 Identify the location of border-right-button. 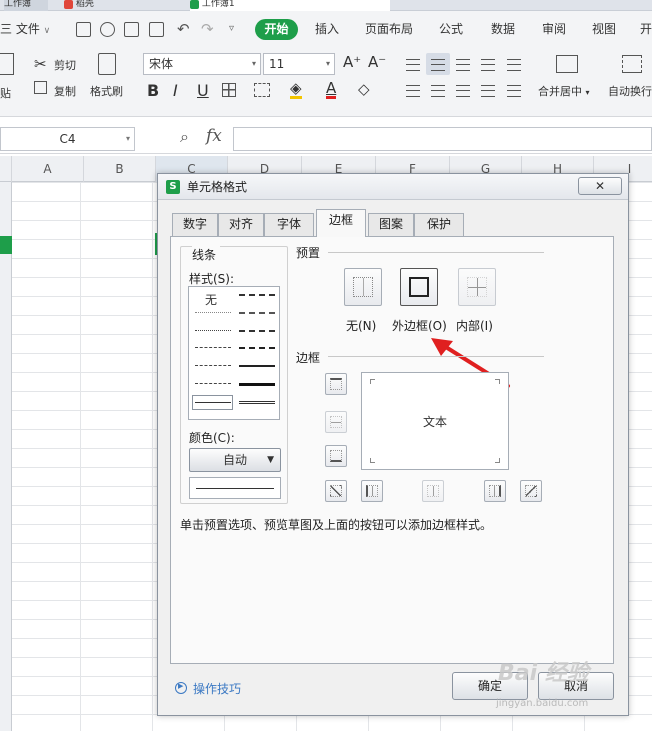
(495, 491).